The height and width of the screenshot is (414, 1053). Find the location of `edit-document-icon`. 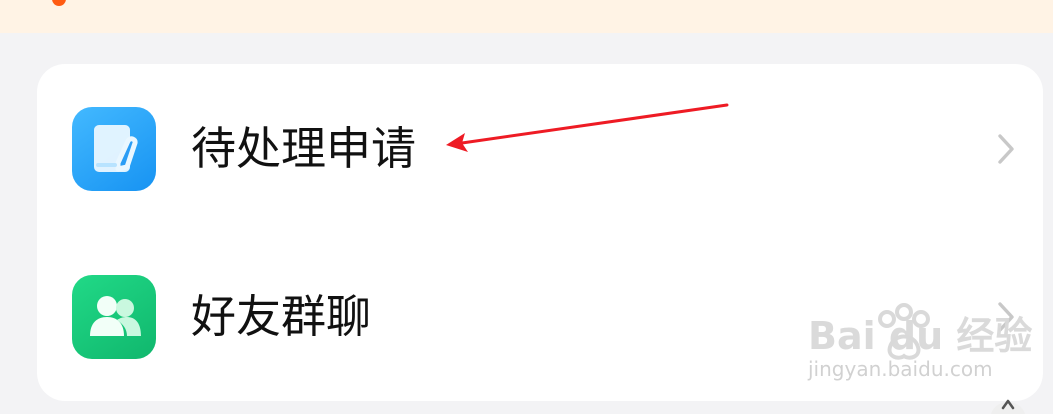

edit-document-icon is located at coordinates (114, 149).